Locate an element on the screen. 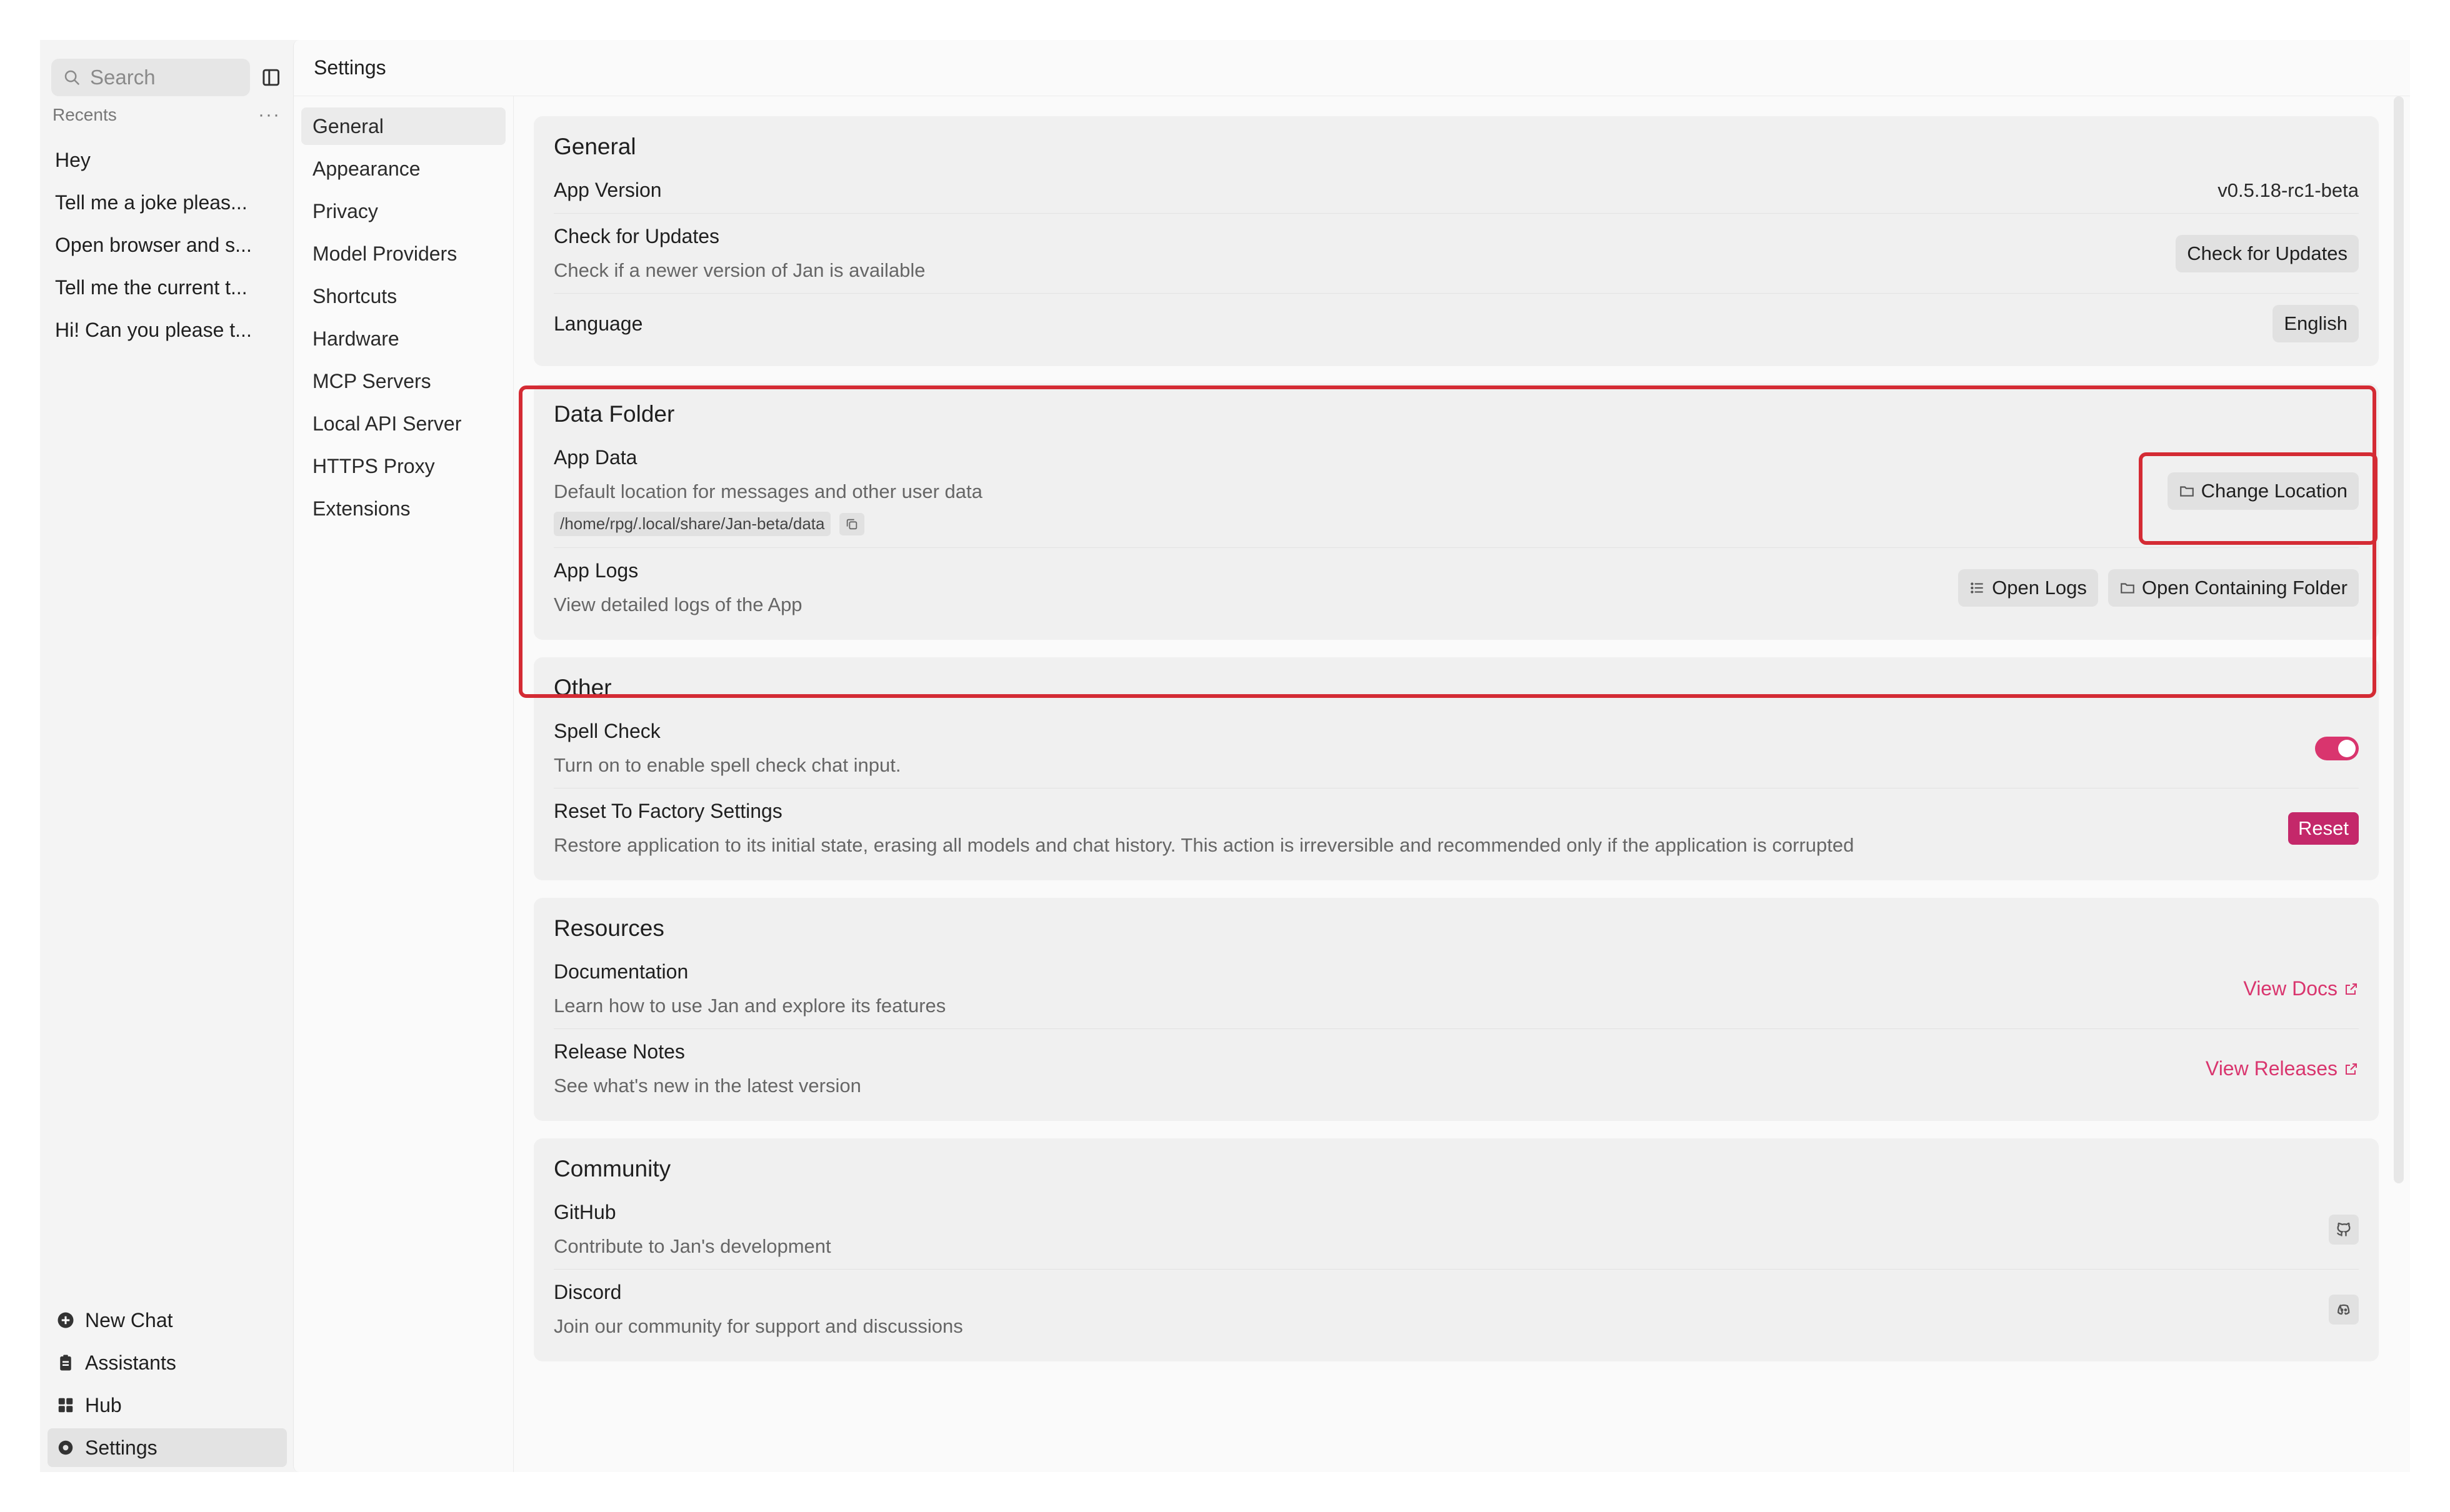 The height and width of the screenshot is (1512, 2450). settings-button: Settings is located at coordinates (167, 1447).